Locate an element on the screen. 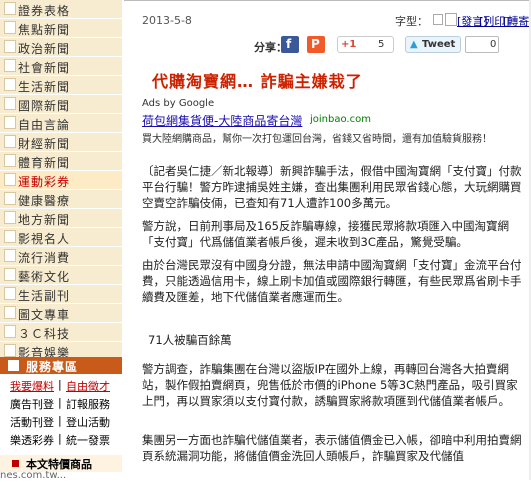 Image resolution: width=531 pixels, height=482 pixels. sidebar-item: 地方新聞 is located at coordinates (61, 218).